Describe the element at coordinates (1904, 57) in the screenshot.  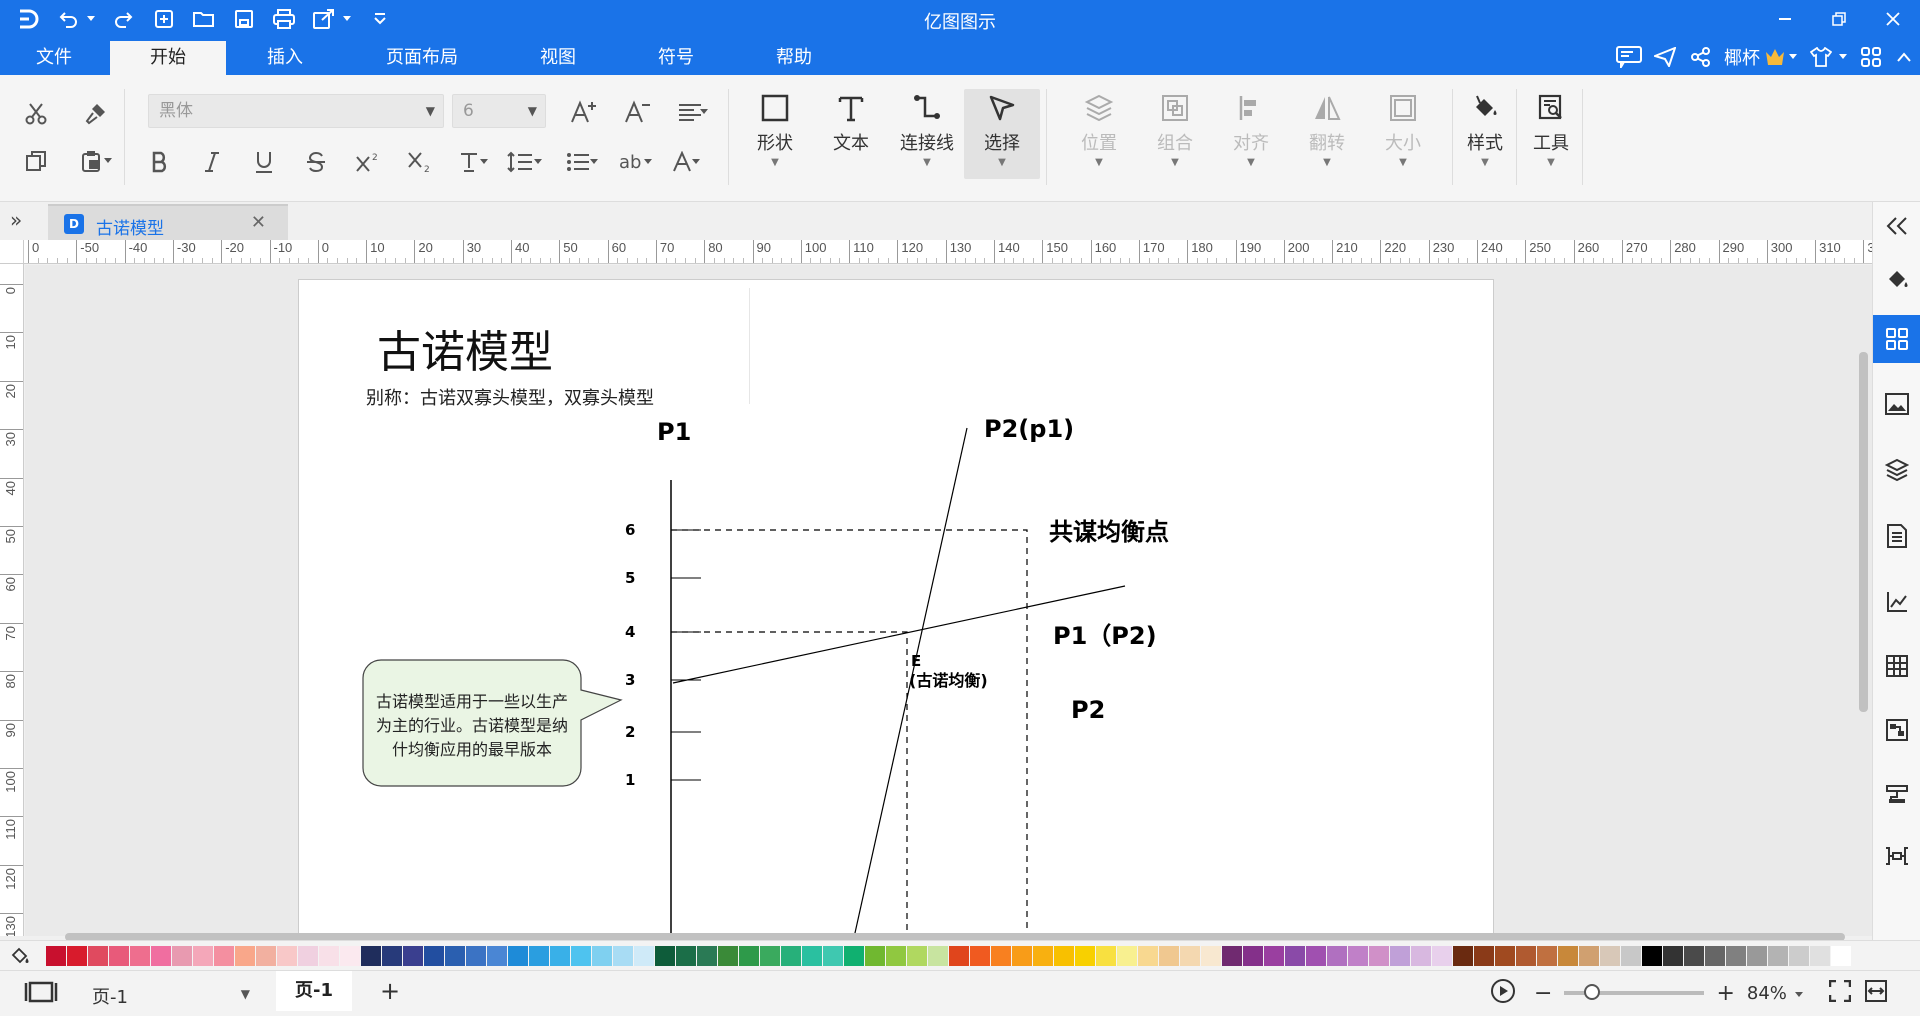
I see `ribbon-collapse-icon` at that location.